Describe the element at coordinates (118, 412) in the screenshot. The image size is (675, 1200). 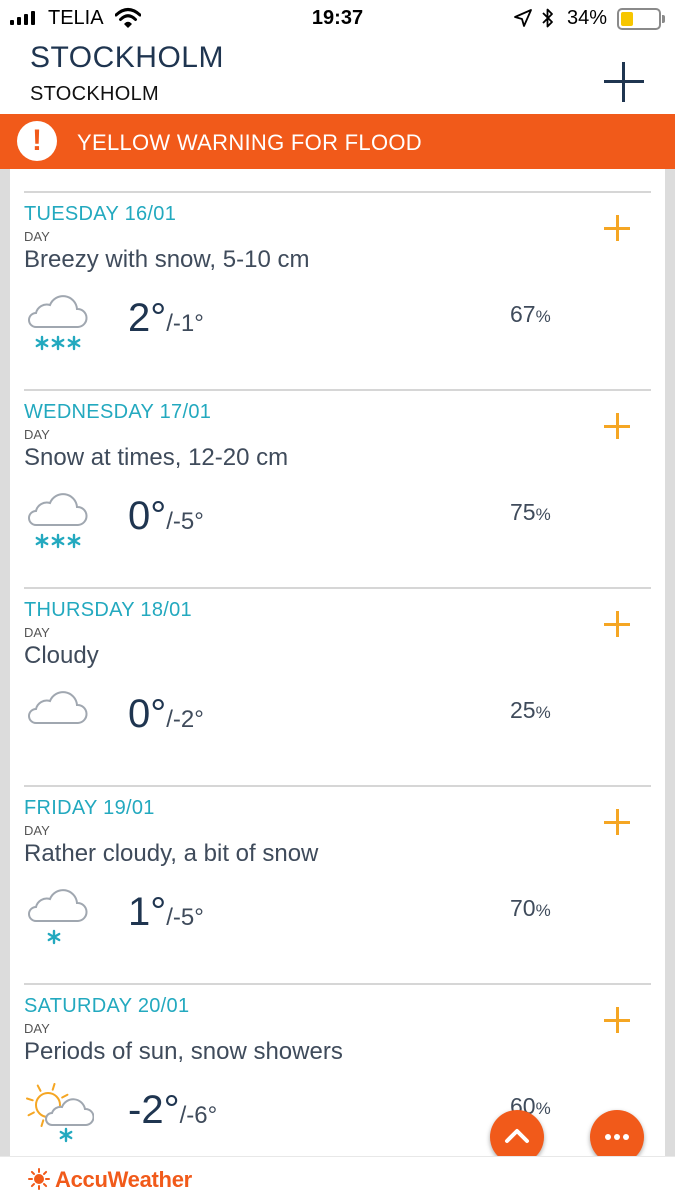
I see `forecast-date: WEDNESDAY 17/01` at that location.